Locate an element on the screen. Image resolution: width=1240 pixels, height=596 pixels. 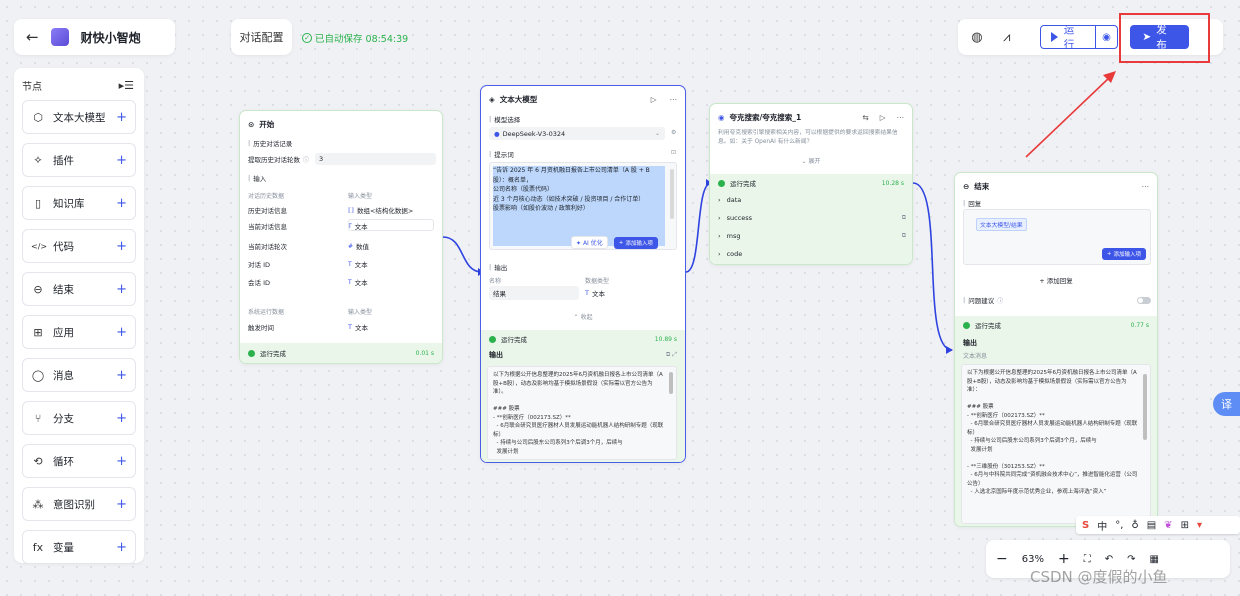
fit-view-icon: ⛶ is located at coordinates (1087, 559).